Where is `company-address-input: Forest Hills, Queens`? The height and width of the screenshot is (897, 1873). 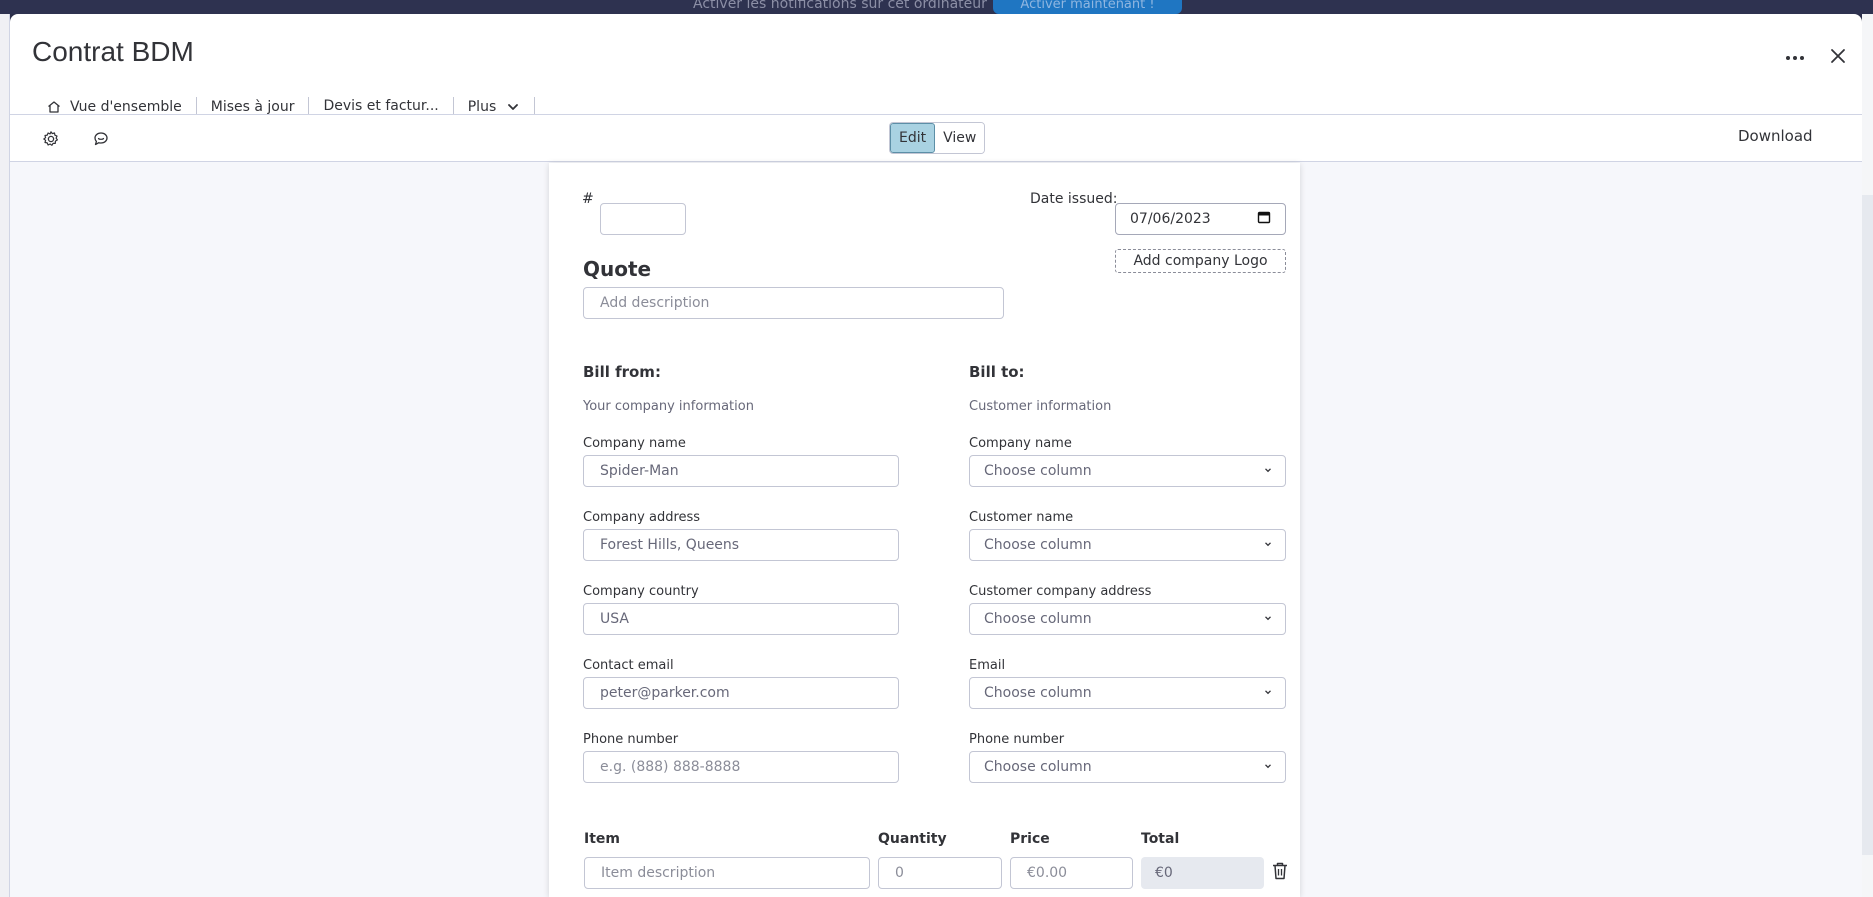
company-address-input: Forest Hills, Queens is located at coordinates (741, 545).